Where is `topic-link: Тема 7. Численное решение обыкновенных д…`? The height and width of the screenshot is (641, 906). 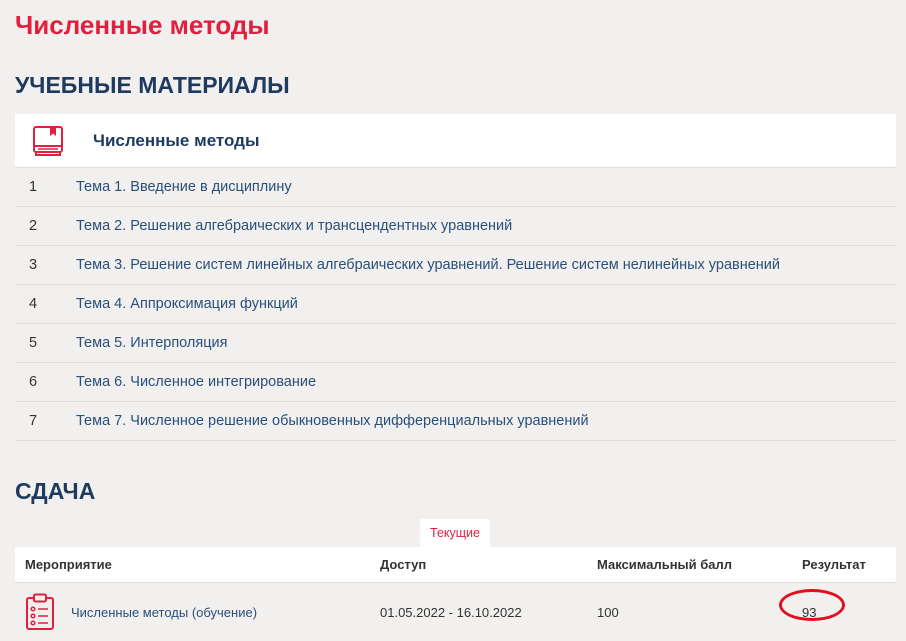 topic-link: Тема 7. Численное решение обыкновенных д… is located at coordinates (332, 421).